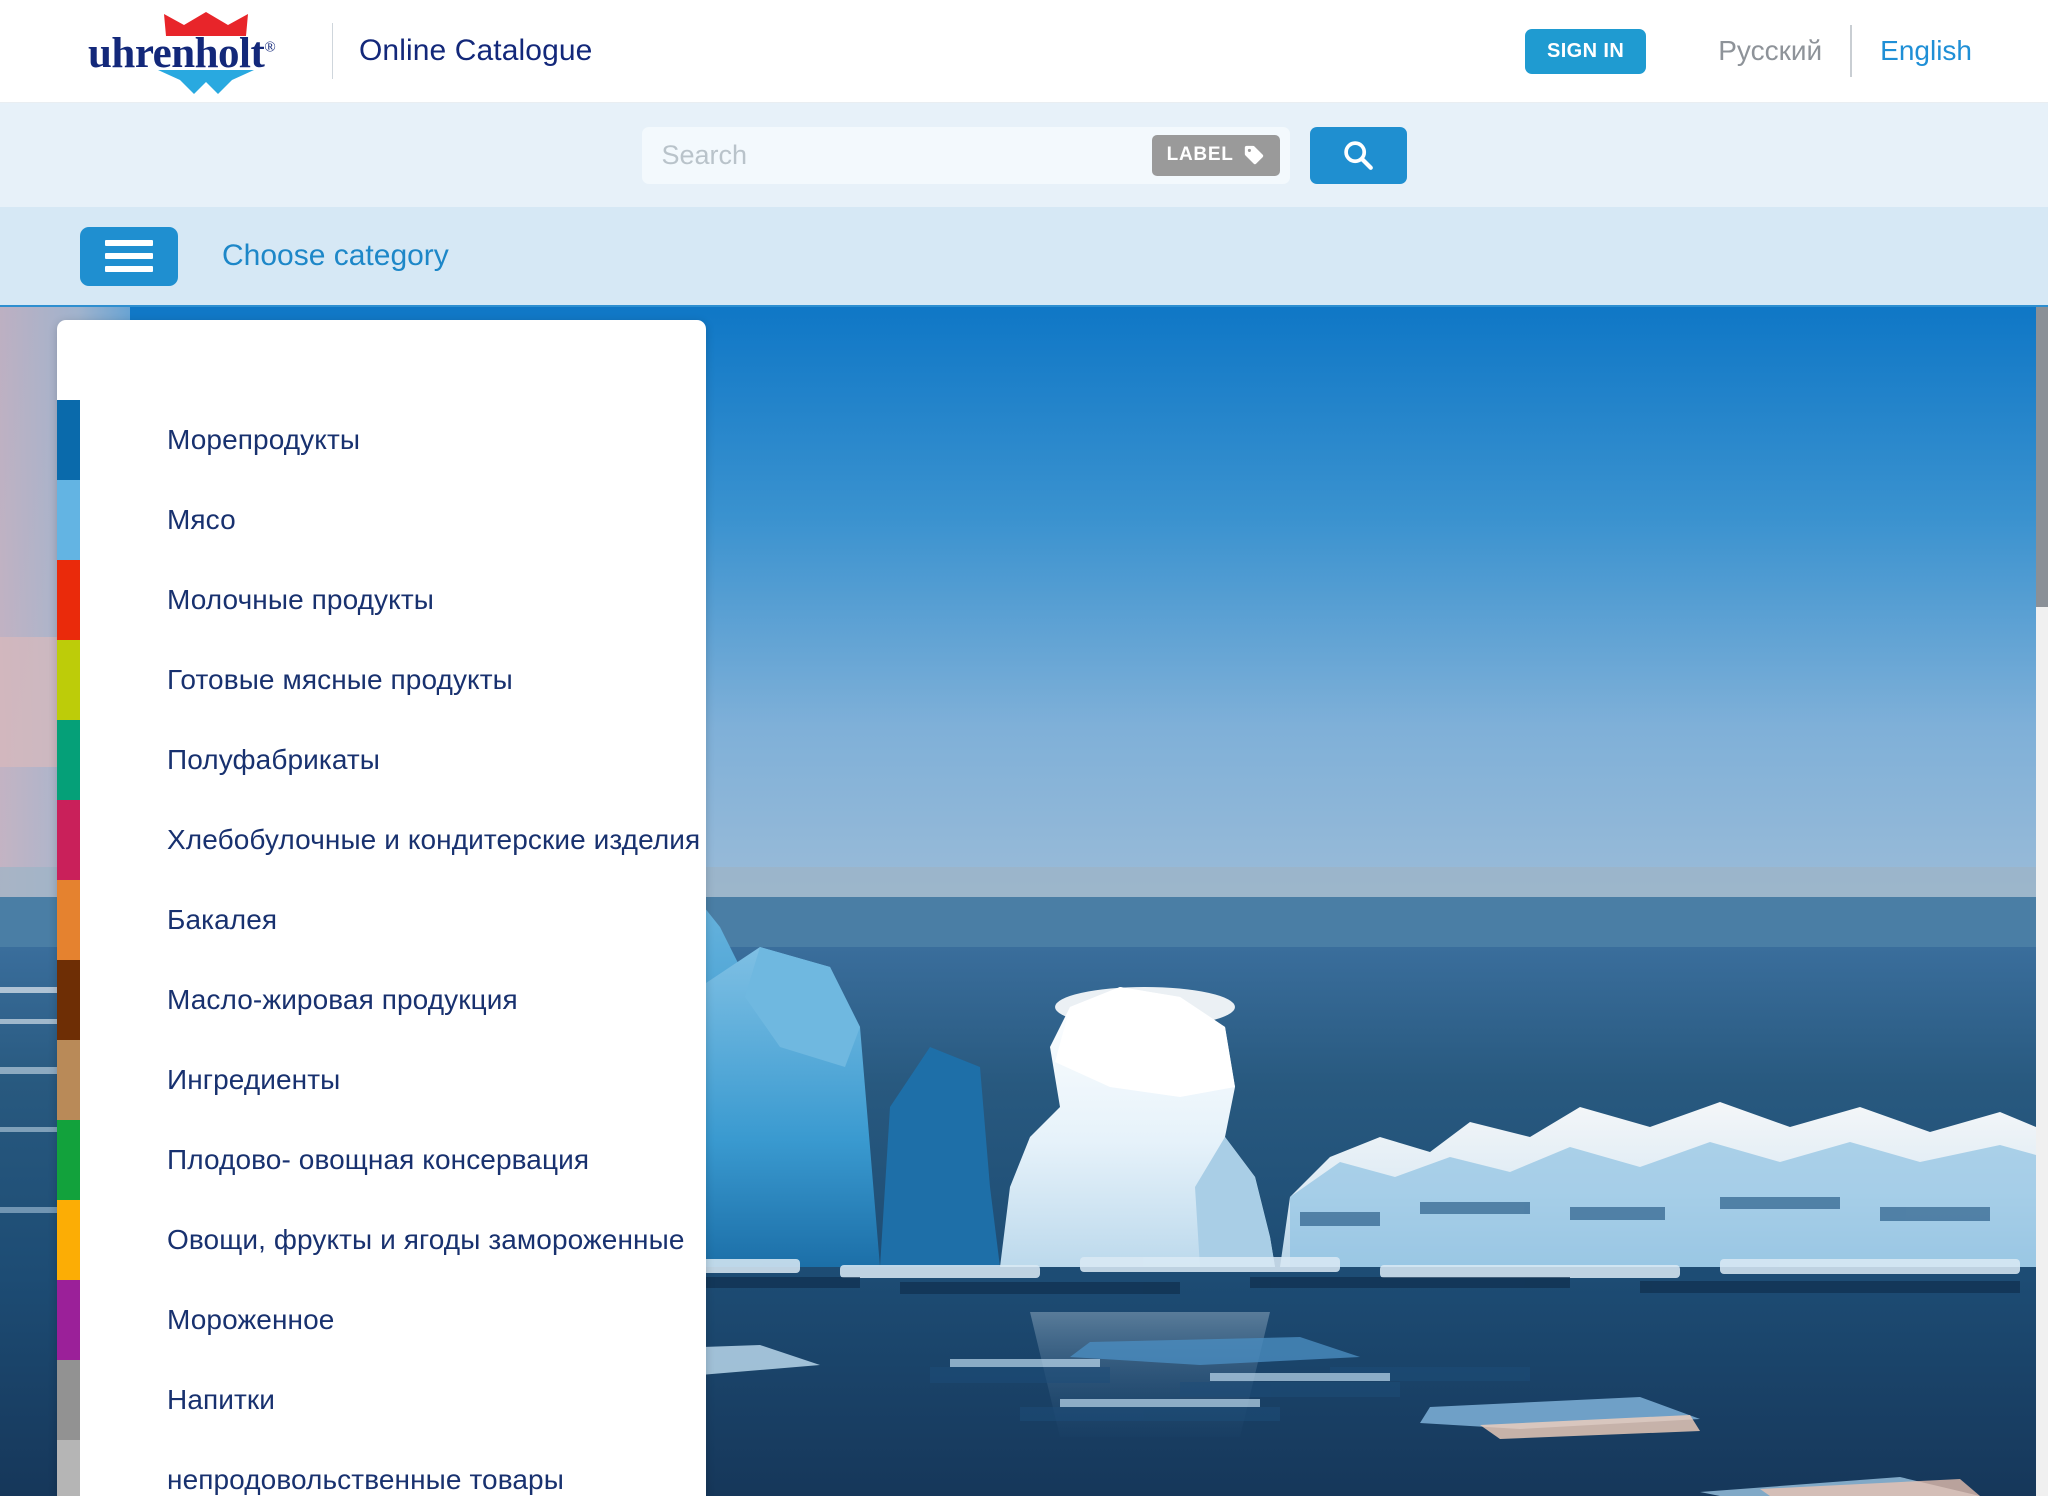 Image resolution: width=2048 pixels, height=1496 pixels. I want to click on search-bar: LABEL, so click(1024, 155).